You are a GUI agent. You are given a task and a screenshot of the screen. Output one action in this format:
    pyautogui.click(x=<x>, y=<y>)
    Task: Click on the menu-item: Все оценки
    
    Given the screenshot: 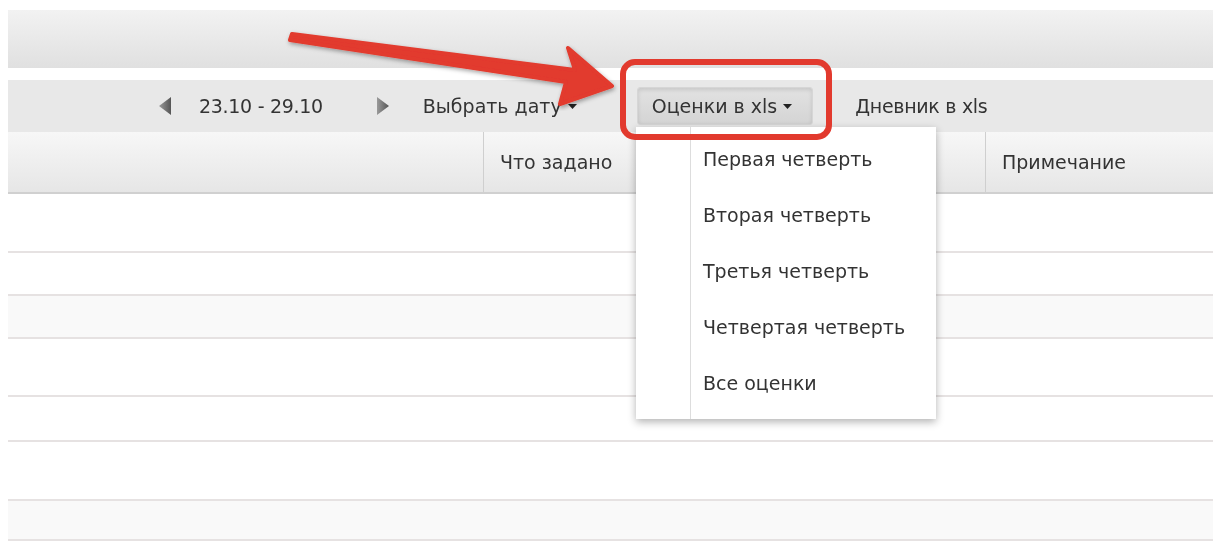 What is the action you would take?
    pyautogui.click(x=813, y=383)
    